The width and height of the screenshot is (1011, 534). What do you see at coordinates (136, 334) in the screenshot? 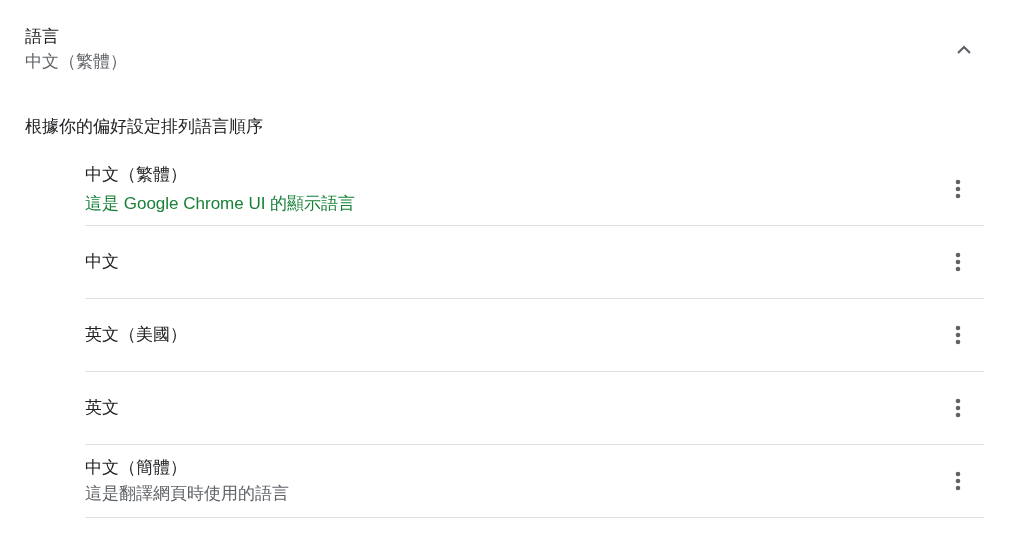
I see `language-name: 英文（美國）` at bounding box center [136, 334].